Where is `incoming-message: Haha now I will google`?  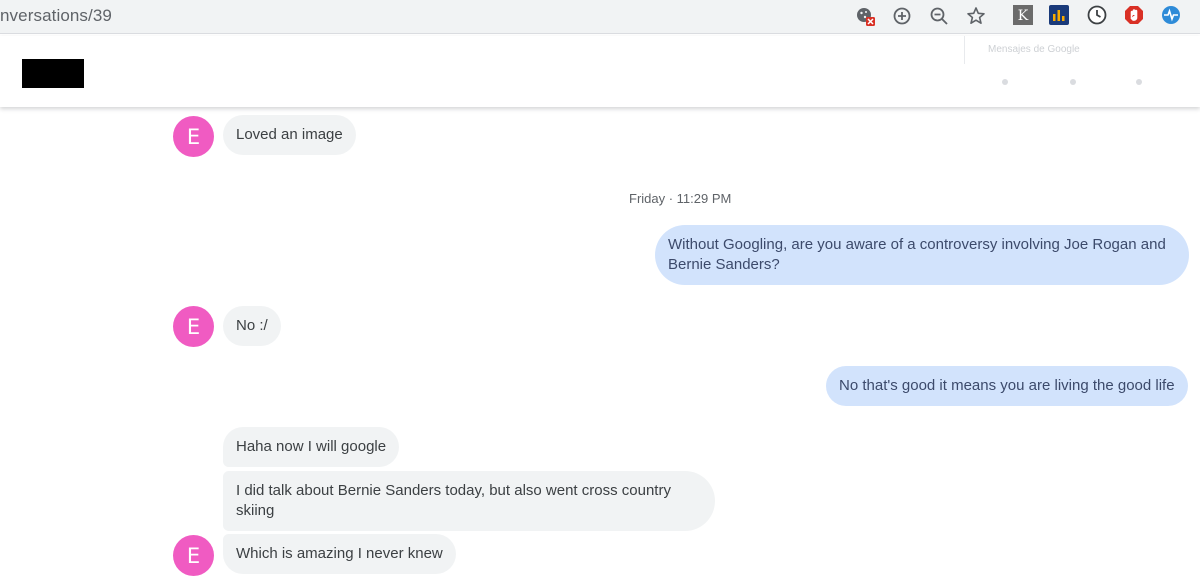
incoming-message: Haha now I will google is located at coordinates (311, 447).